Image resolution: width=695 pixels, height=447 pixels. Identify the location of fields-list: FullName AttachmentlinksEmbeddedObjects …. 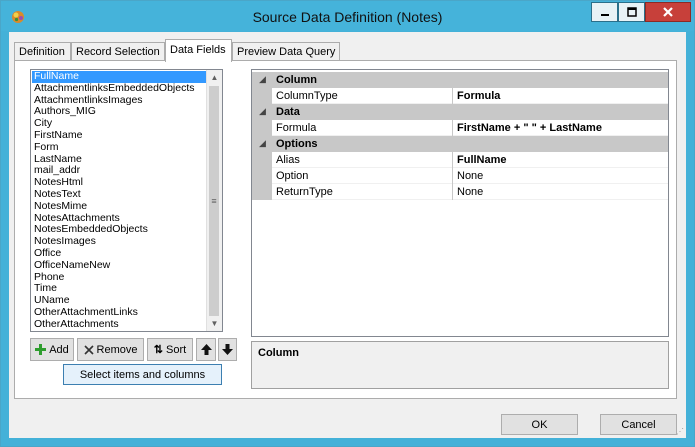
(120, 201).